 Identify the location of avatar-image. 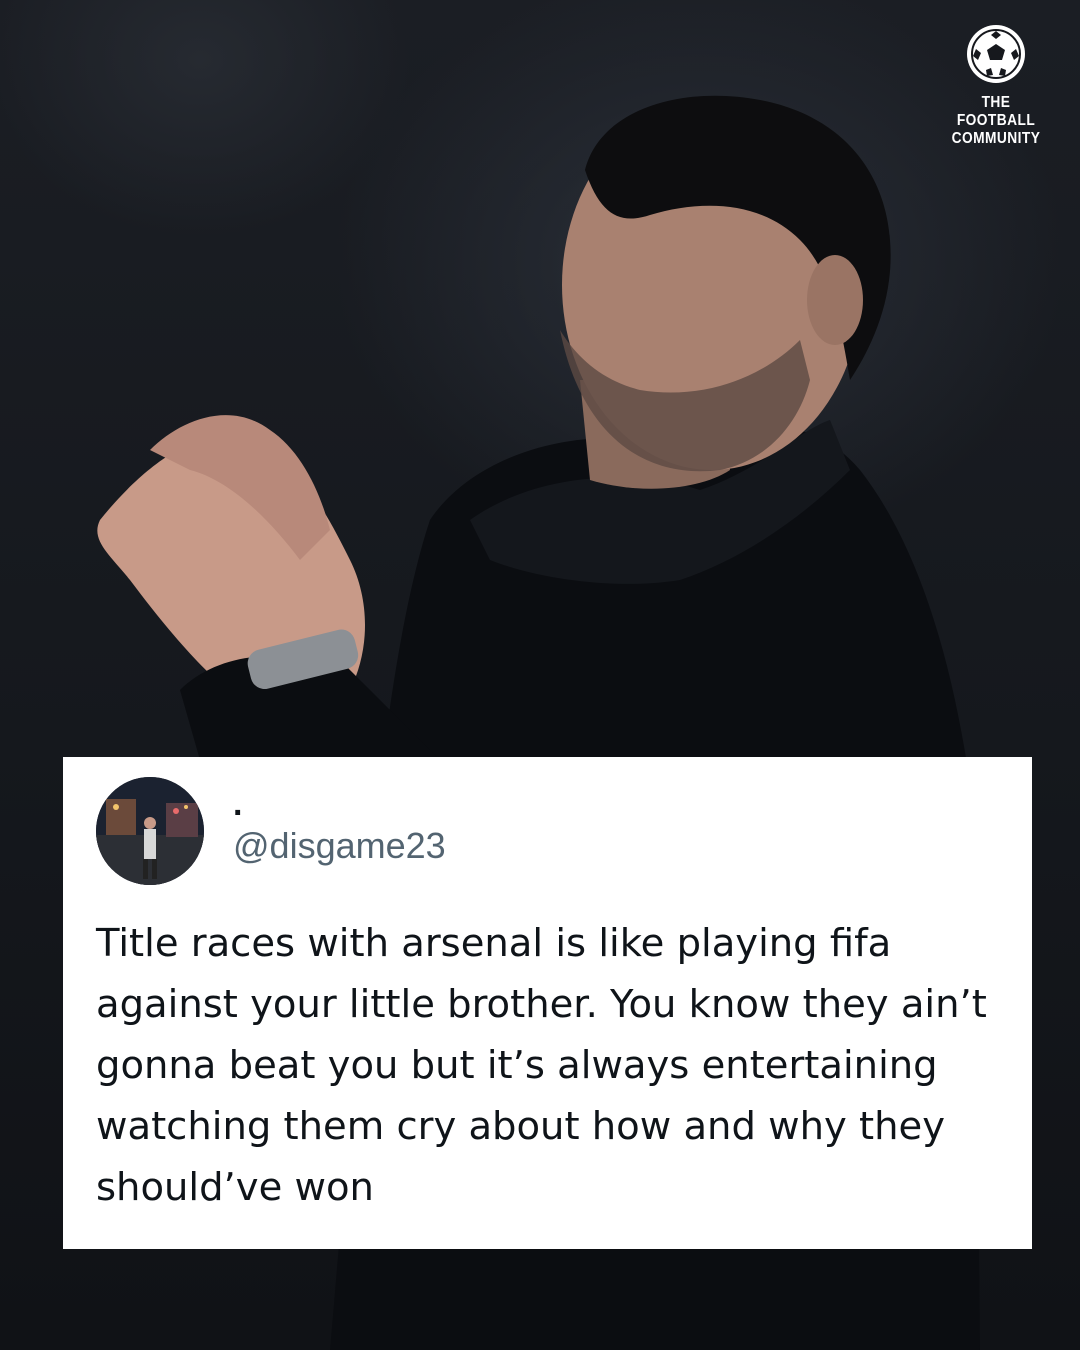
(150, 831).